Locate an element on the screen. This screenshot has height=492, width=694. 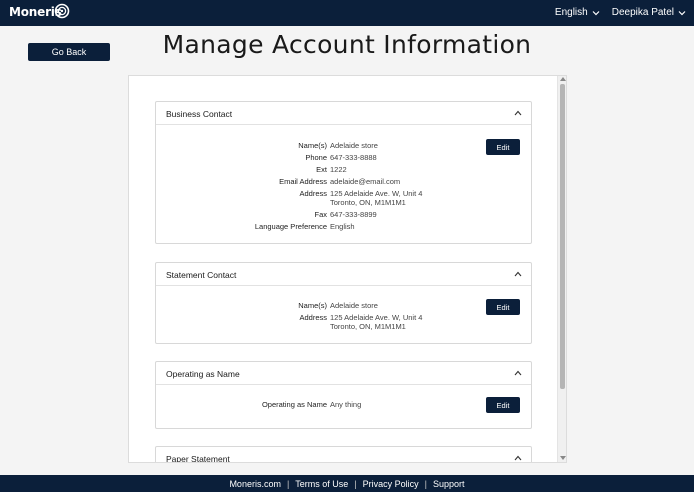
language-label: English is located at coordinates (571, 12).